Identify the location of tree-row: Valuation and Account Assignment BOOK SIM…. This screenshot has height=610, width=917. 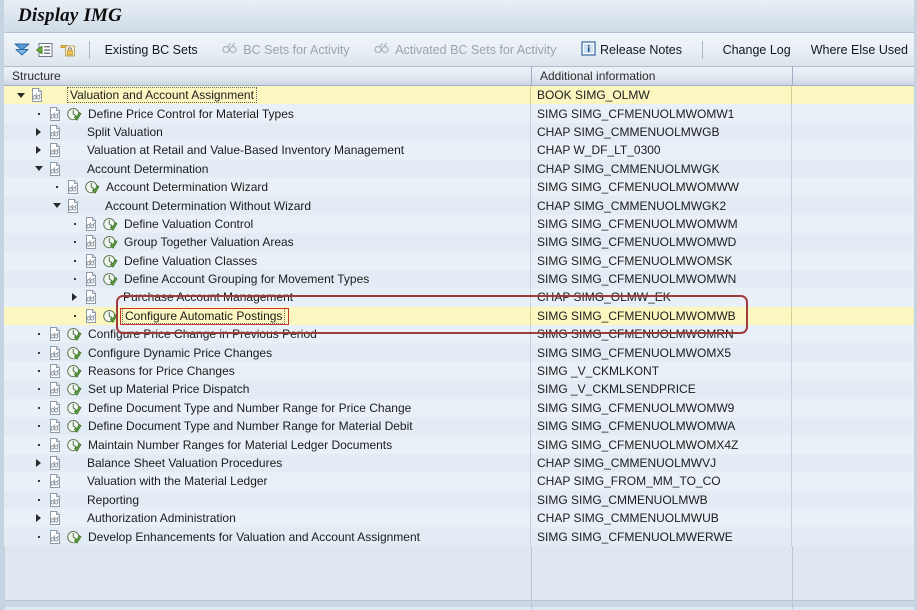
(459, 95).